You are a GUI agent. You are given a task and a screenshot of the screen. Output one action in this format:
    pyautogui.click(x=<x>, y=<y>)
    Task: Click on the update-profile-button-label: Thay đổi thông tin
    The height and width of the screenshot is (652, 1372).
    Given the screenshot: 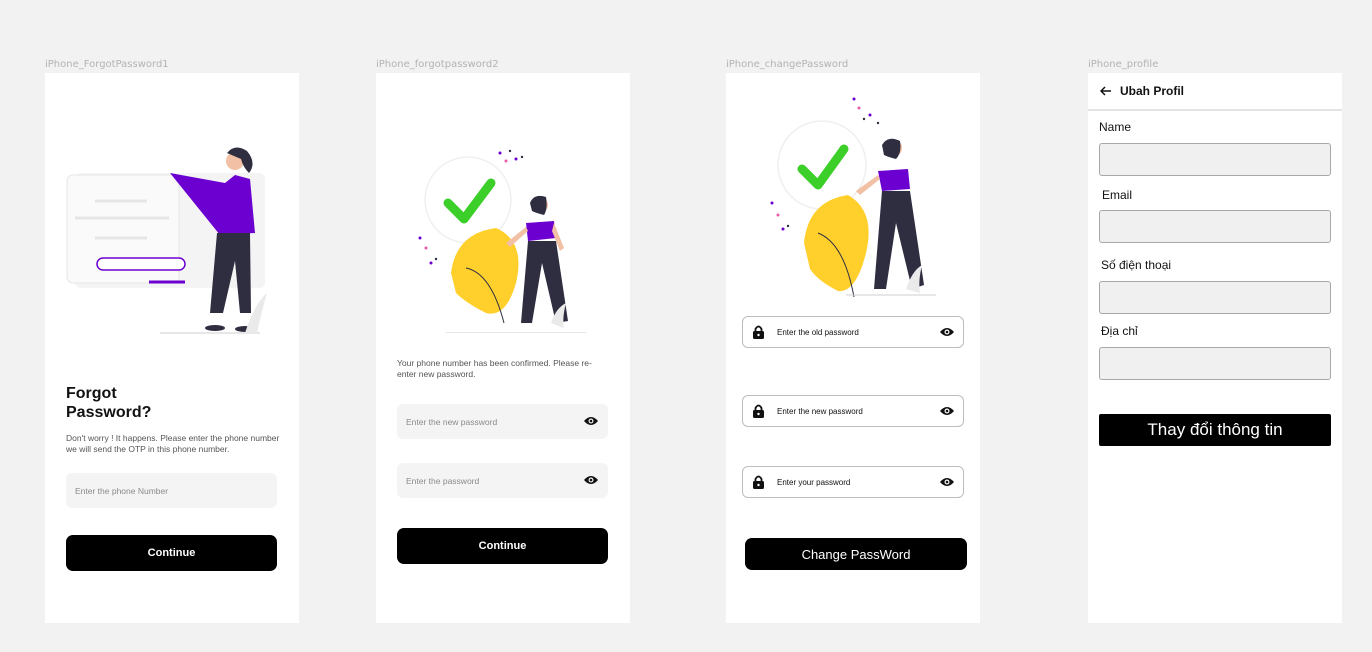 What is the action you would take?
    pyautogui.click(x=1215, y=429)
    